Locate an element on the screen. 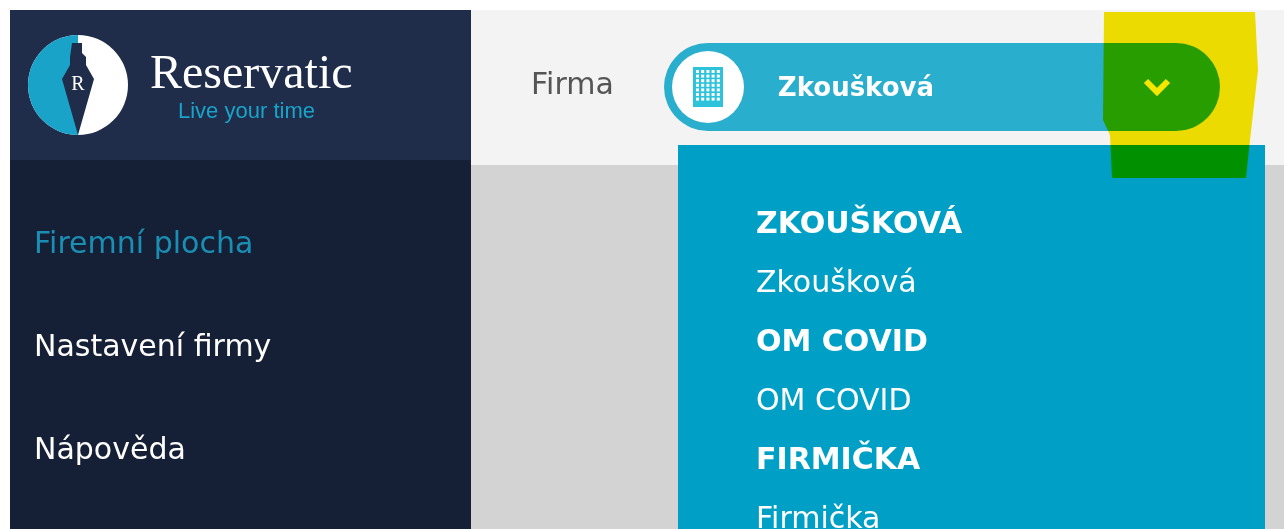 The width and height of the screenshot is (1284, 529). option-group-label: FIRMIČKA is located at coordinates (839, 458).